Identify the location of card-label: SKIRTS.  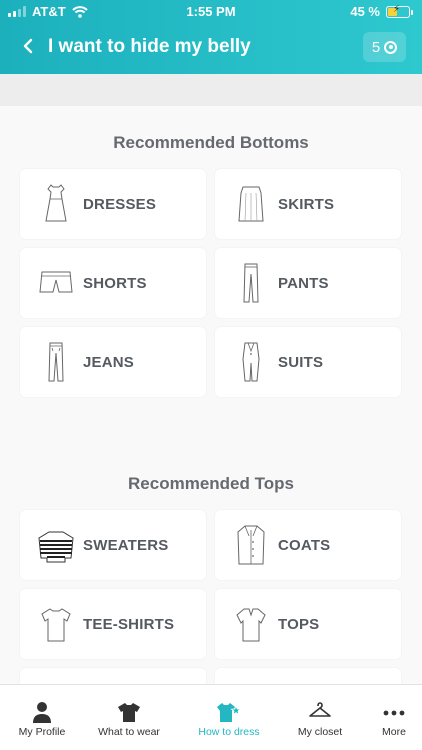
(306, 204).